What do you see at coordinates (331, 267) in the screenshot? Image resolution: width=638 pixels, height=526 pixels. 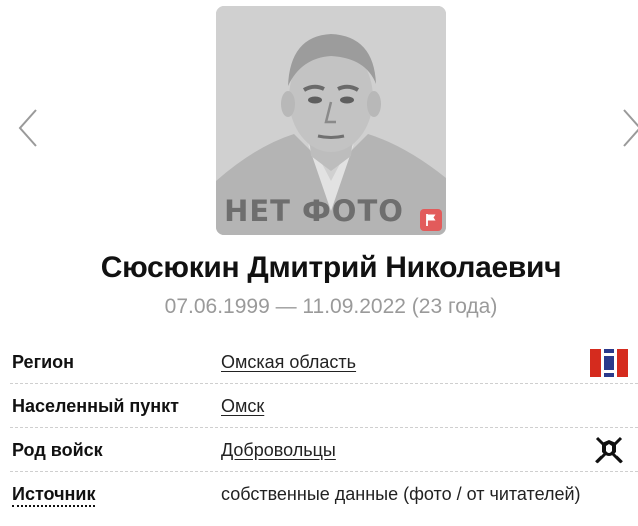 I see `person-name: Сюсюкин Дмитрий Николаевич` at bounding box center [331, 267].